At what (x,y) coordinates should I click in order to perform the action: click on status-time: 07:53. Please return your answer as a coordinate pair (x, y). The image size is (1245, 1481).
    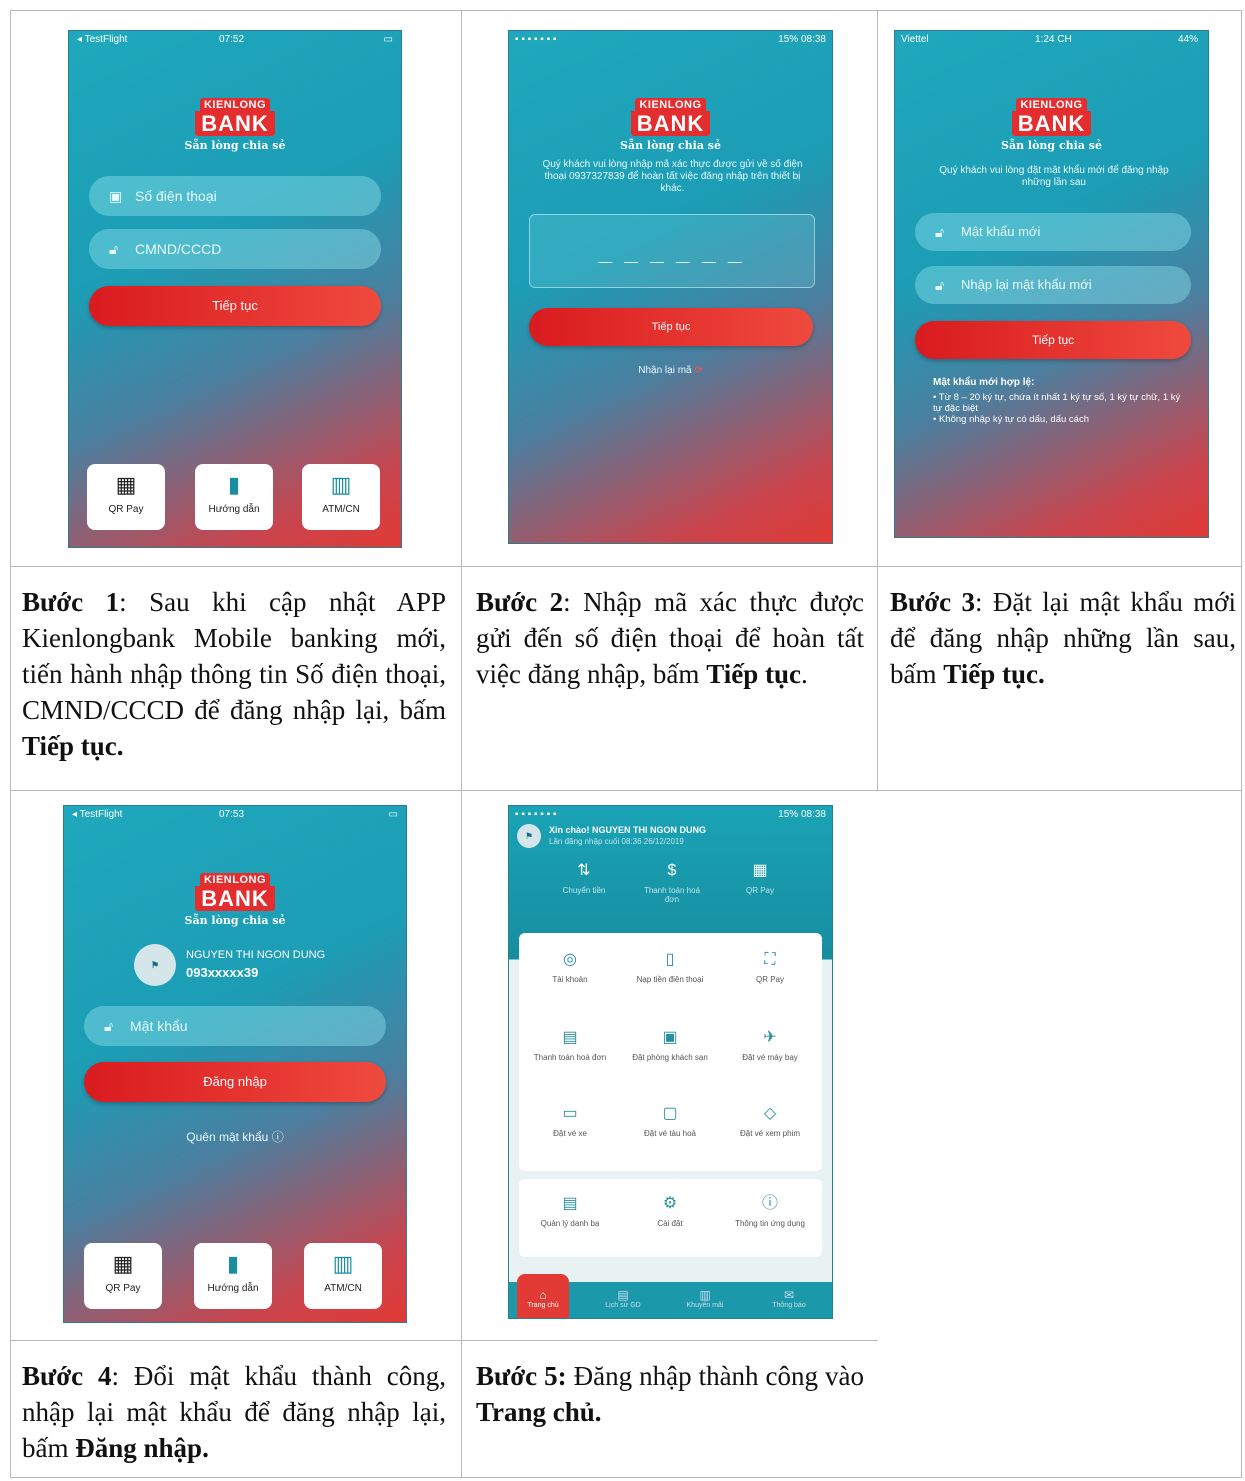
    Looking at the image, I should click on (232, 814).